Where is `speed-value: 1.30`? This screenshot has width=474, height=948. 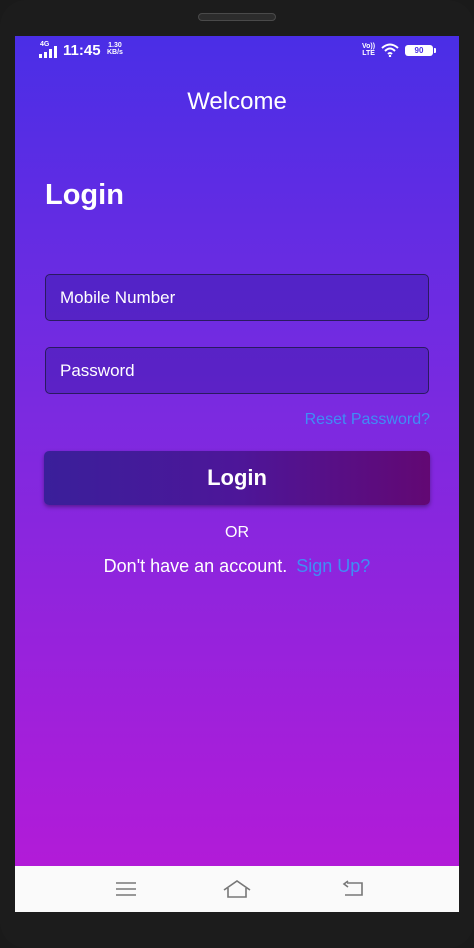 speed-value: 1.30 is located at coordinates (115, 45).